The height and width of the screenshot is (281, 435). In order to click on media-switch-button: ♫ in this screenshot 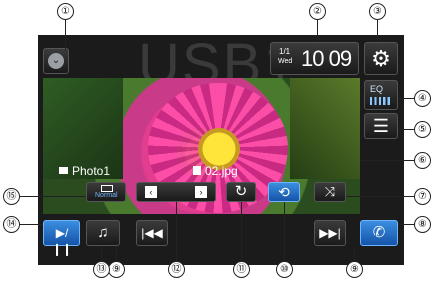, I will do `click(103, 233)`.